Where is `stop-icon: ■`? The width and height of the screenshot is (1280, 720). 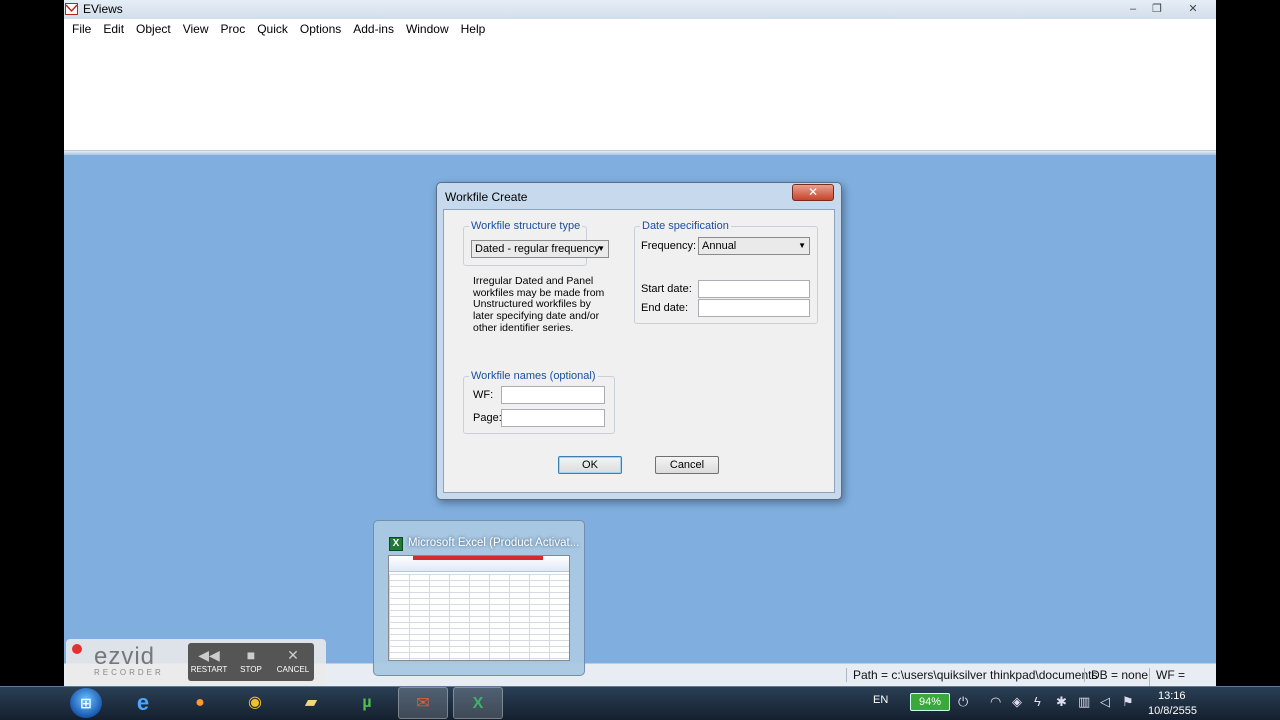 stop-icon: ■ is located at coordinates (251, 655).